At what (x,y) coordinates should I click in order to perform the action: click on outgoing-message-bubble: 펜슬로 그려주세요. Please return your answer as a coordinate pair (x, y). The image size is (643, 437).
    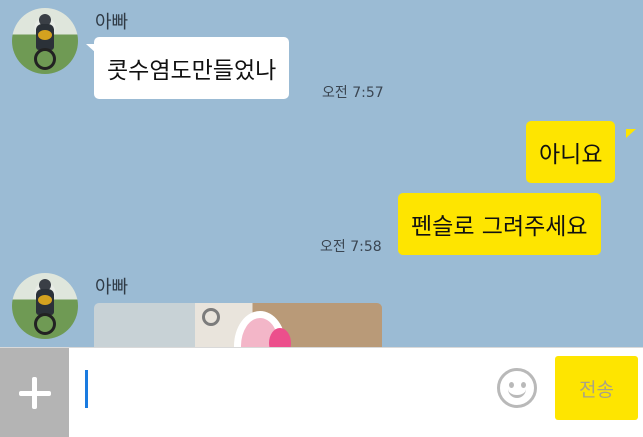
    Looking at the image, I should click on (499, 224).